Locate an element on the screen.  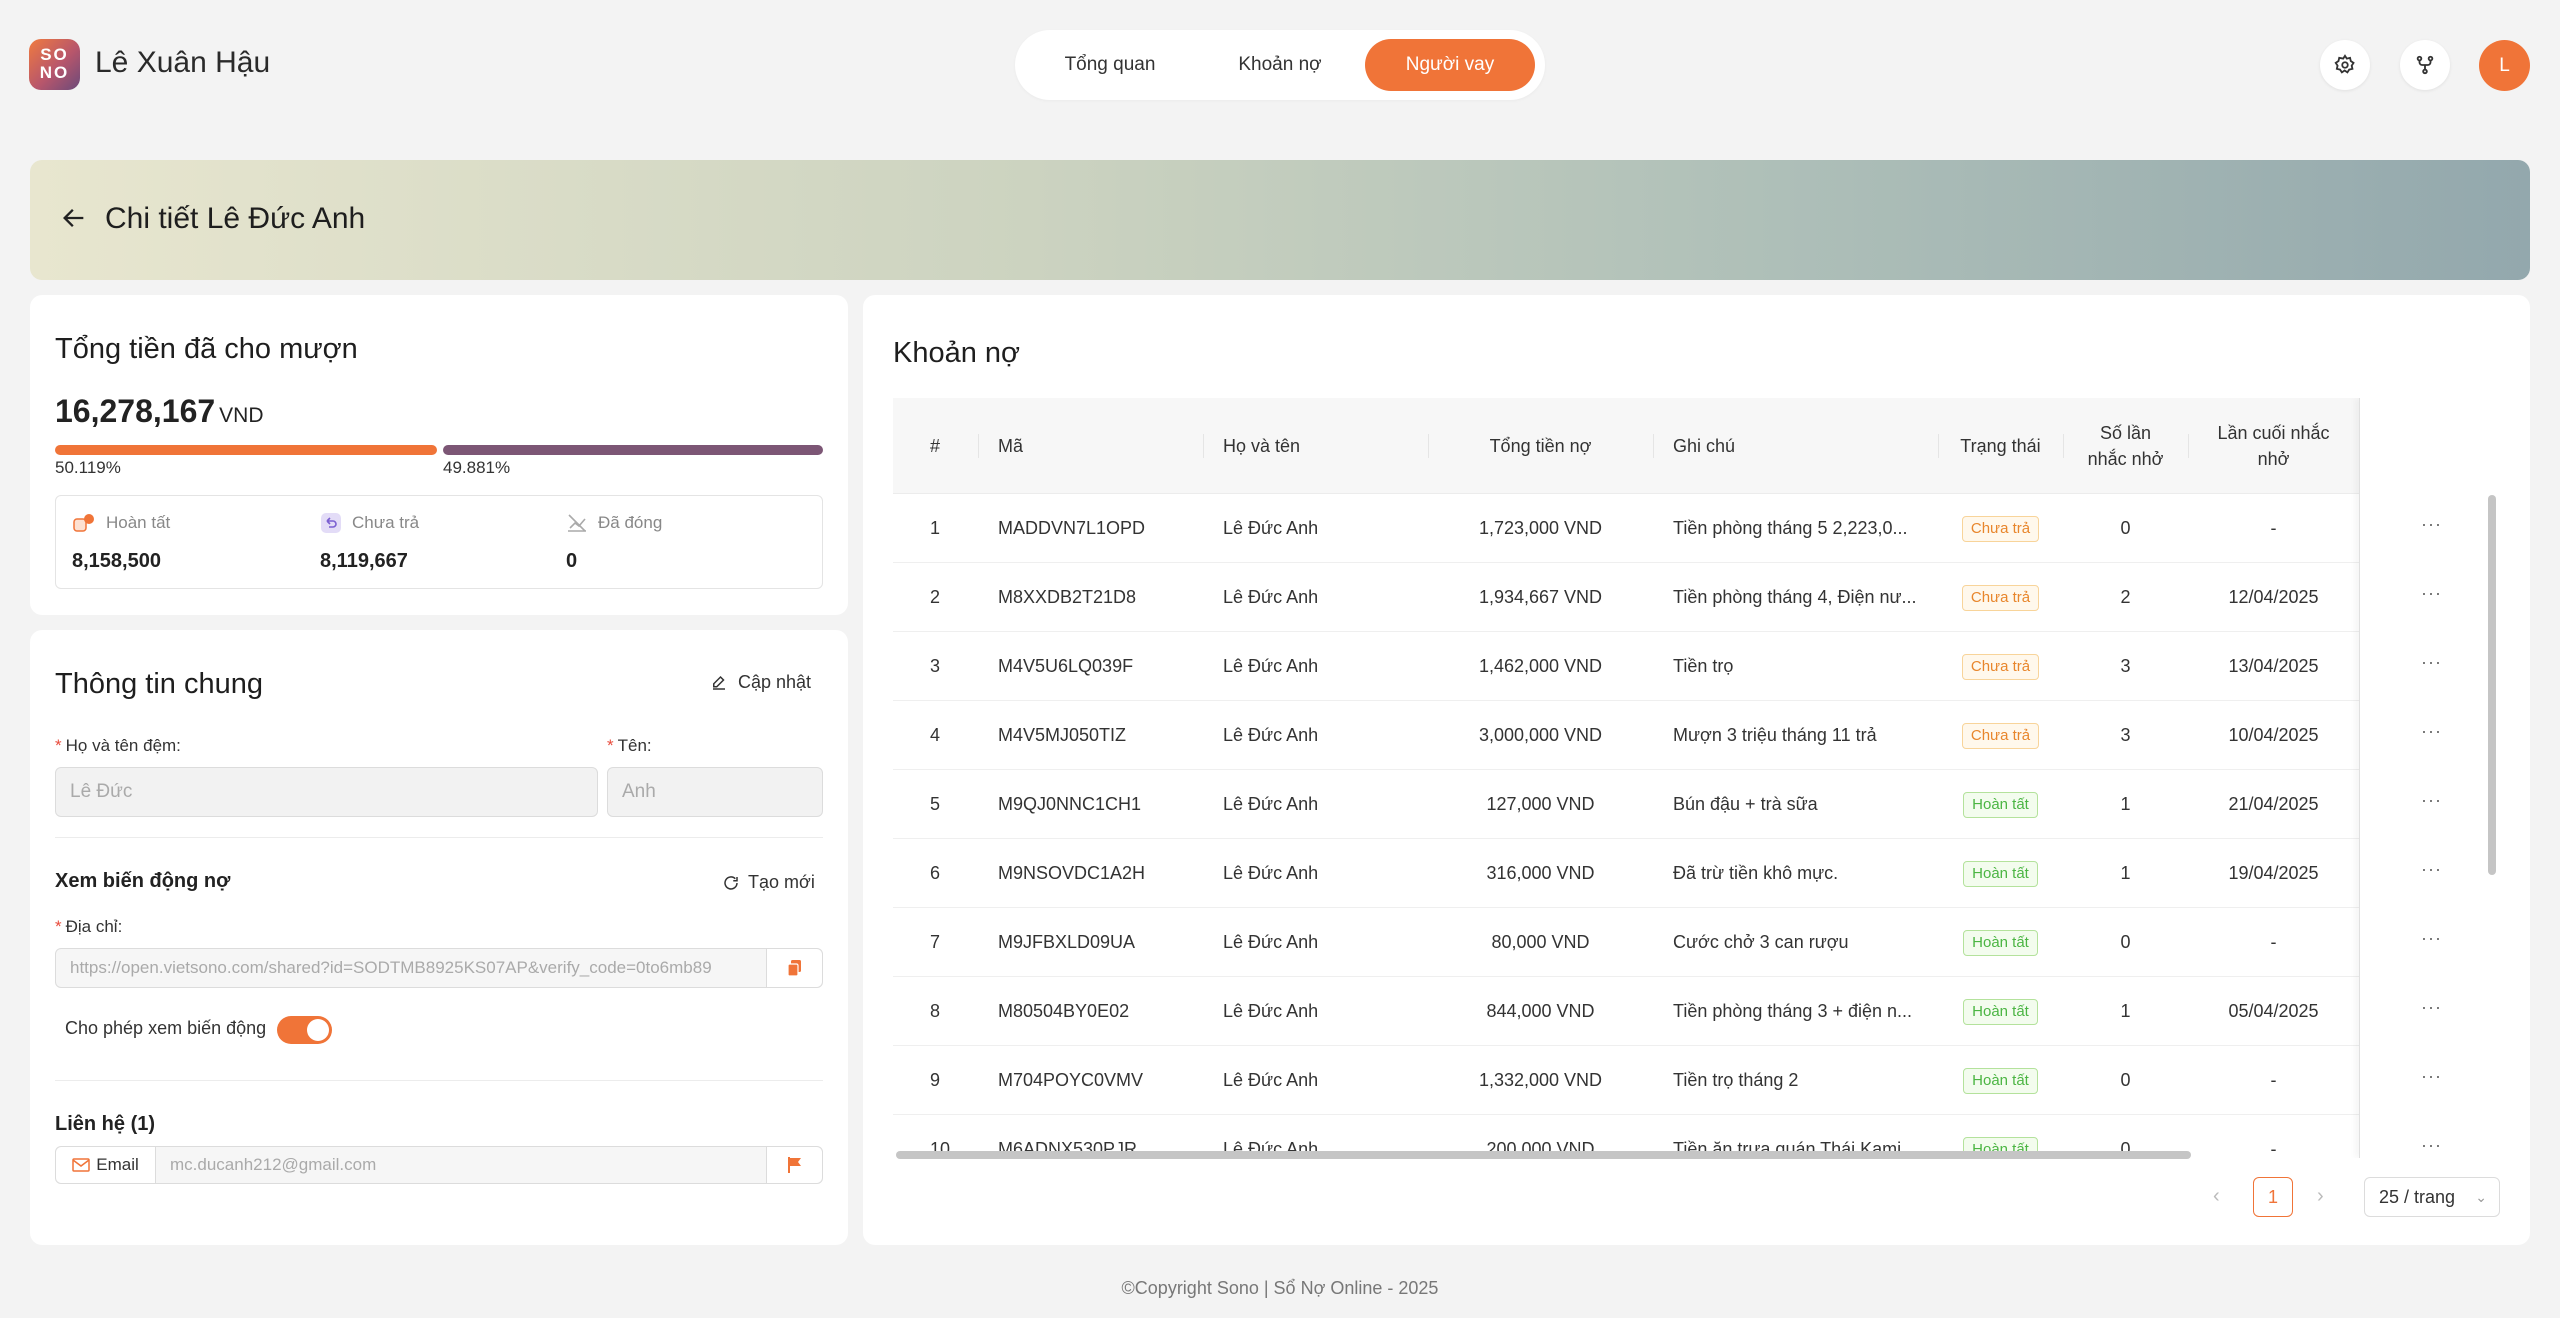
contact-email-input: mc.ducanh212@gmail.com is located at coordinates (273, 1165).